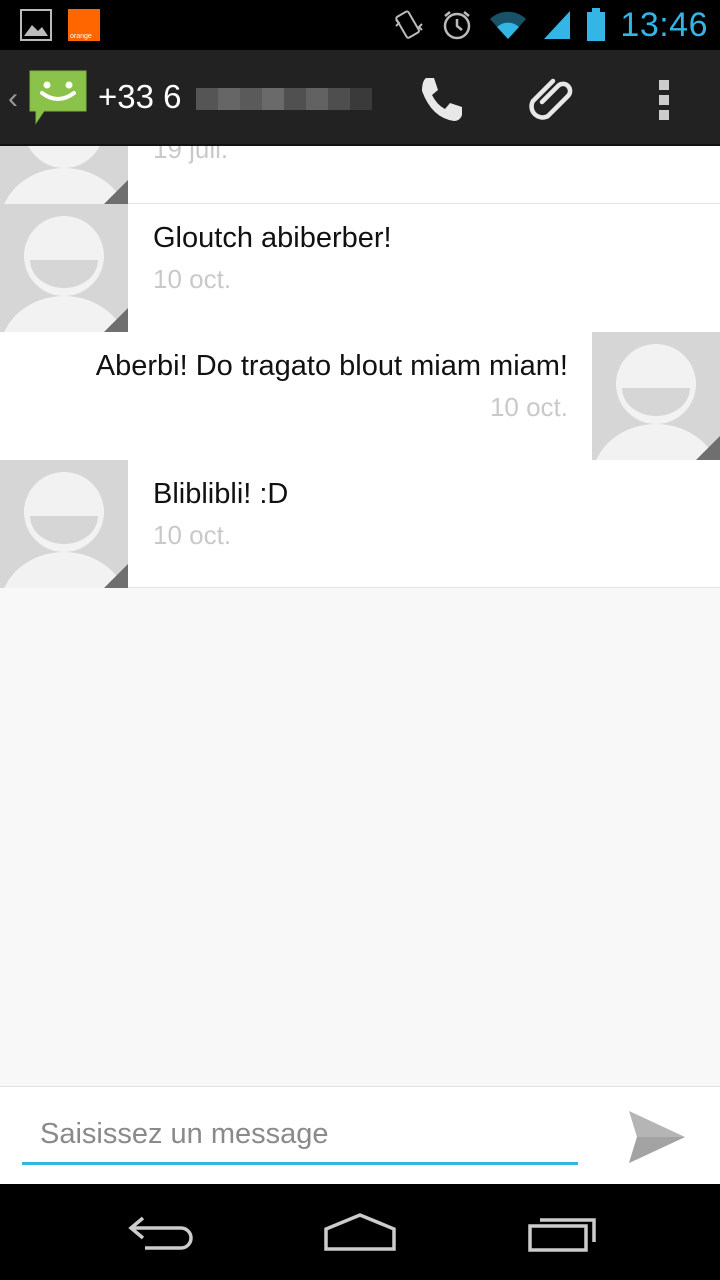  Describe the element at coordinates (360, 524) in the screenshot. I see `list-item: Bliblibli! :D 10 oct.` at that location.